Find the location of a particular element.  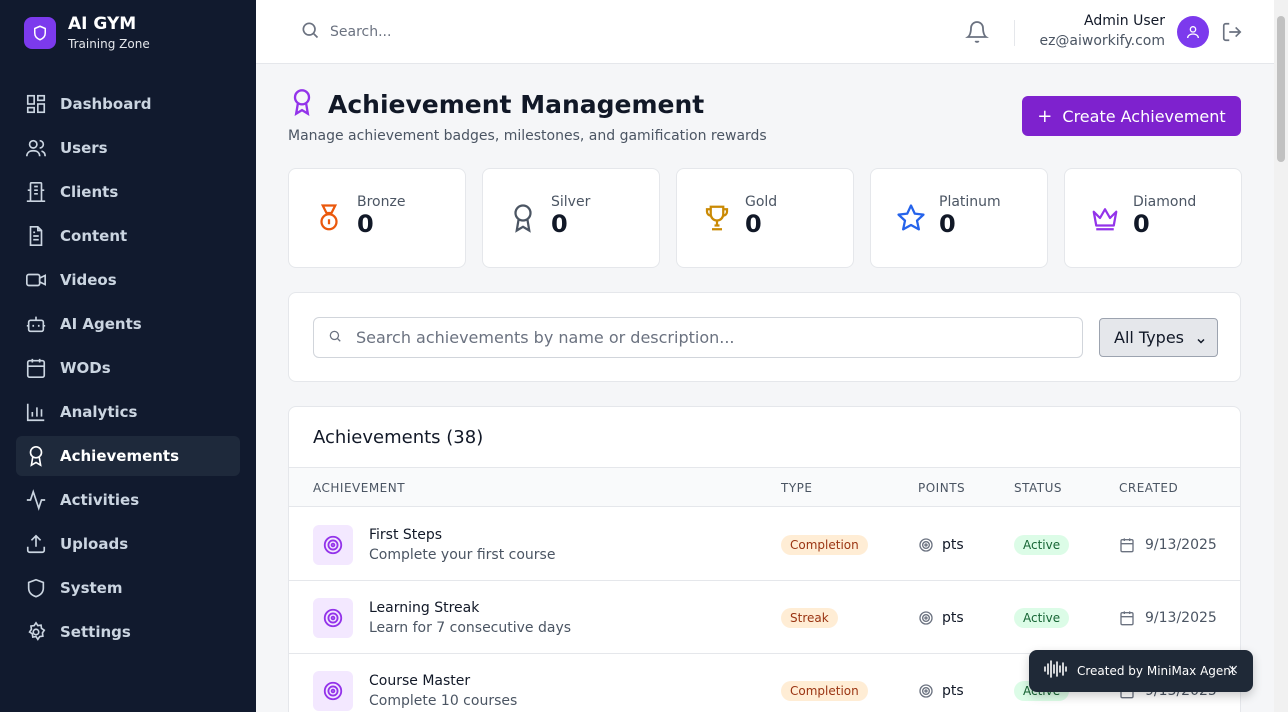

brand-subtitle: Training Zone is located at coordinates (109, 44).